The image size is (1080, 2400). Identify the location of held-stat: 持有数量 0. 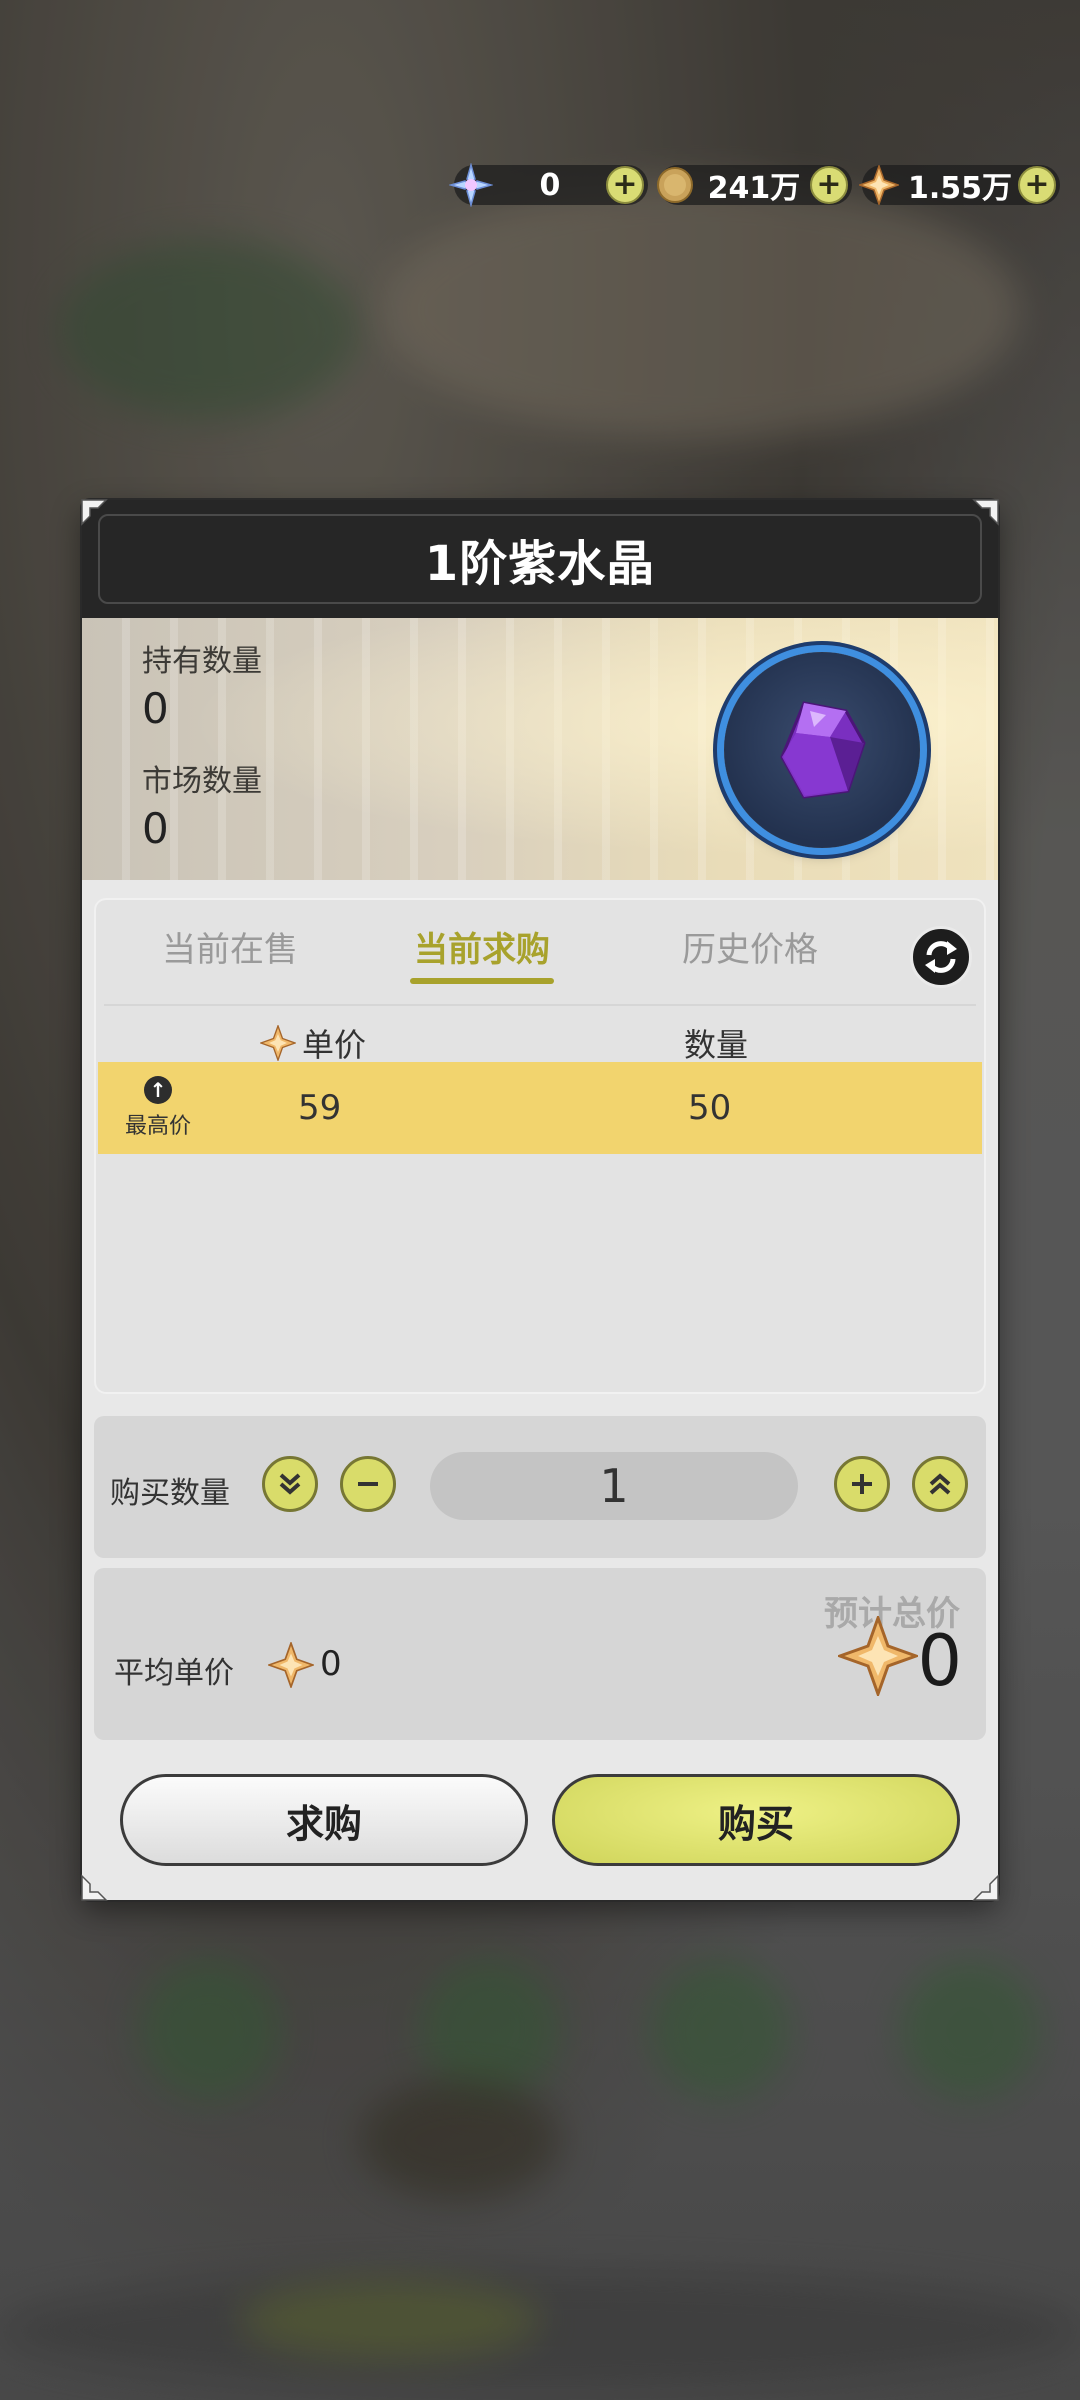
(202, 684).